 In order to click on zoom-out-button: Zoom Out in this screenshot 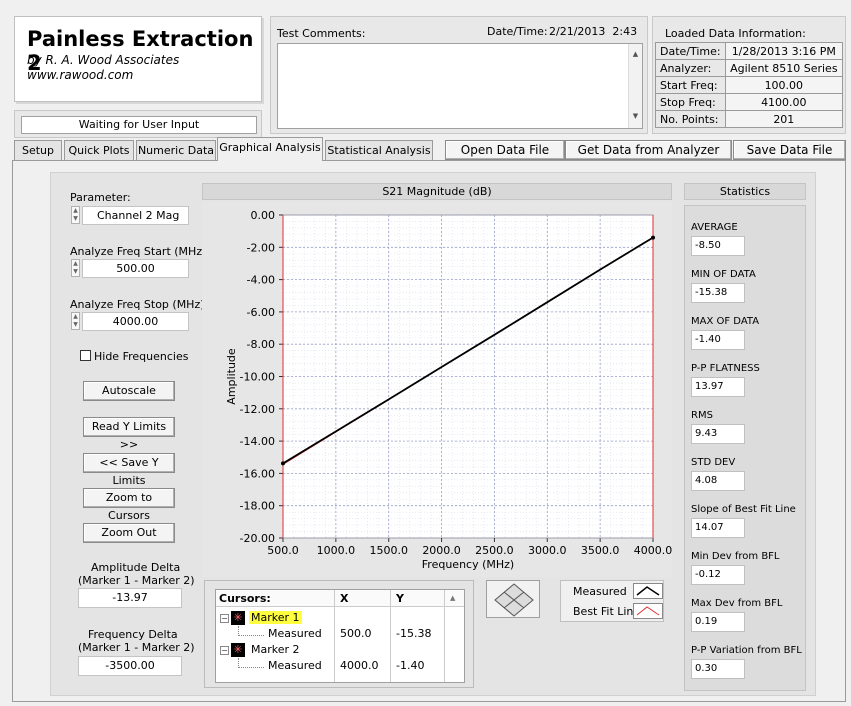, I will do `click(129, 533)`.